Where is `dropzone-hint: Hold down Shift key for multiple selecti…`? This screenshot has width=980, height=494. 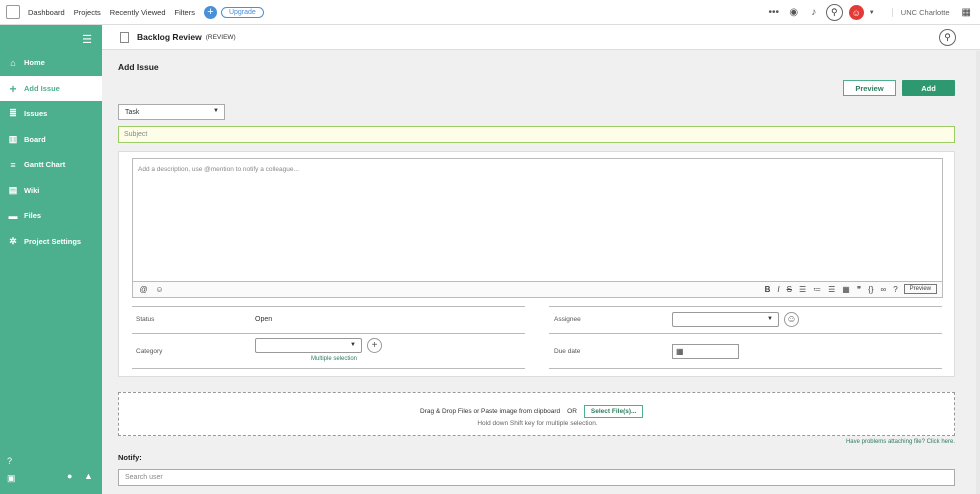
dropzone-hint: Hold down Shift key for multiple selecti… is located at coordinates (537, 423).